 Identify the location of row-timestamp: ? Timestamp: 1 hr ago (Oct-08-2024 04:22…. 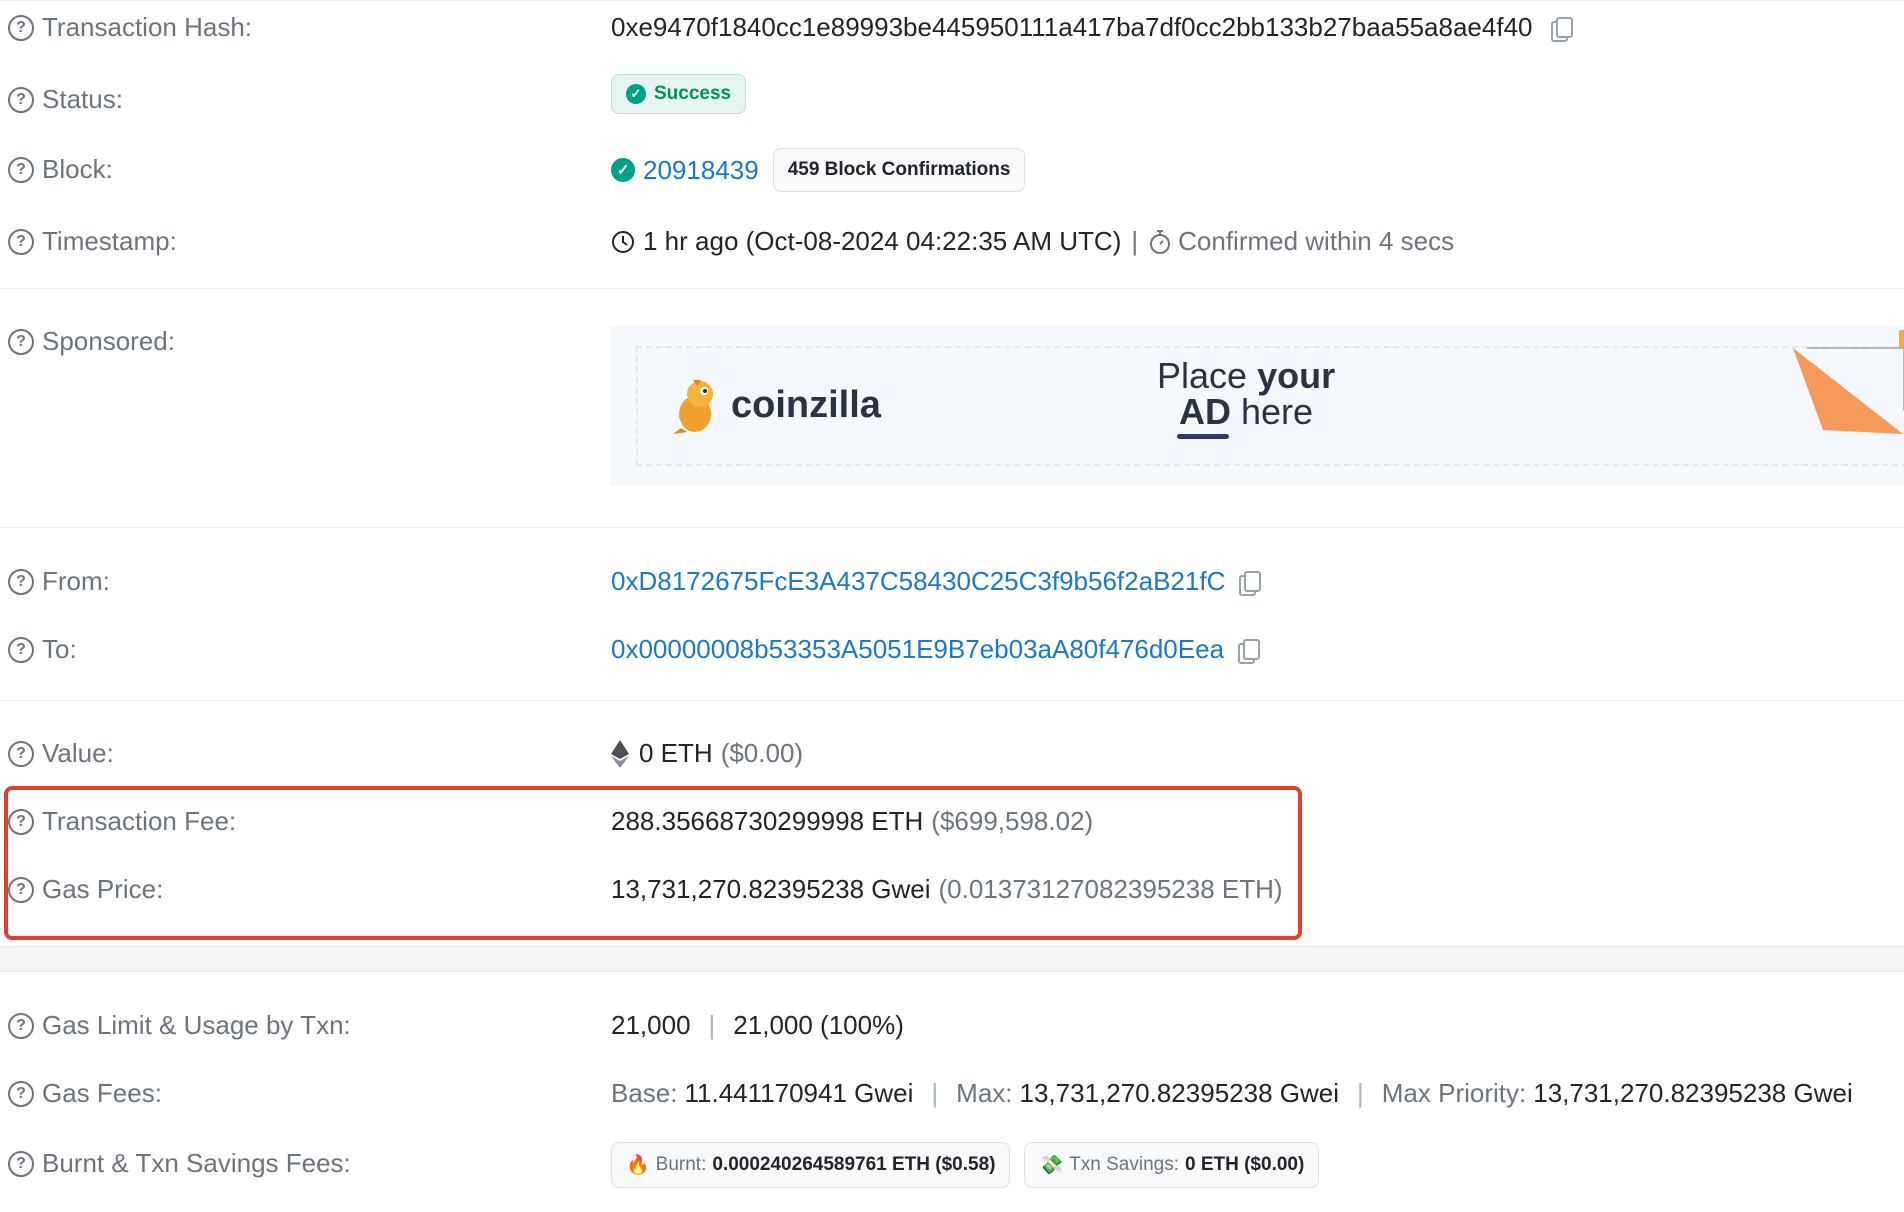
(952, 242).